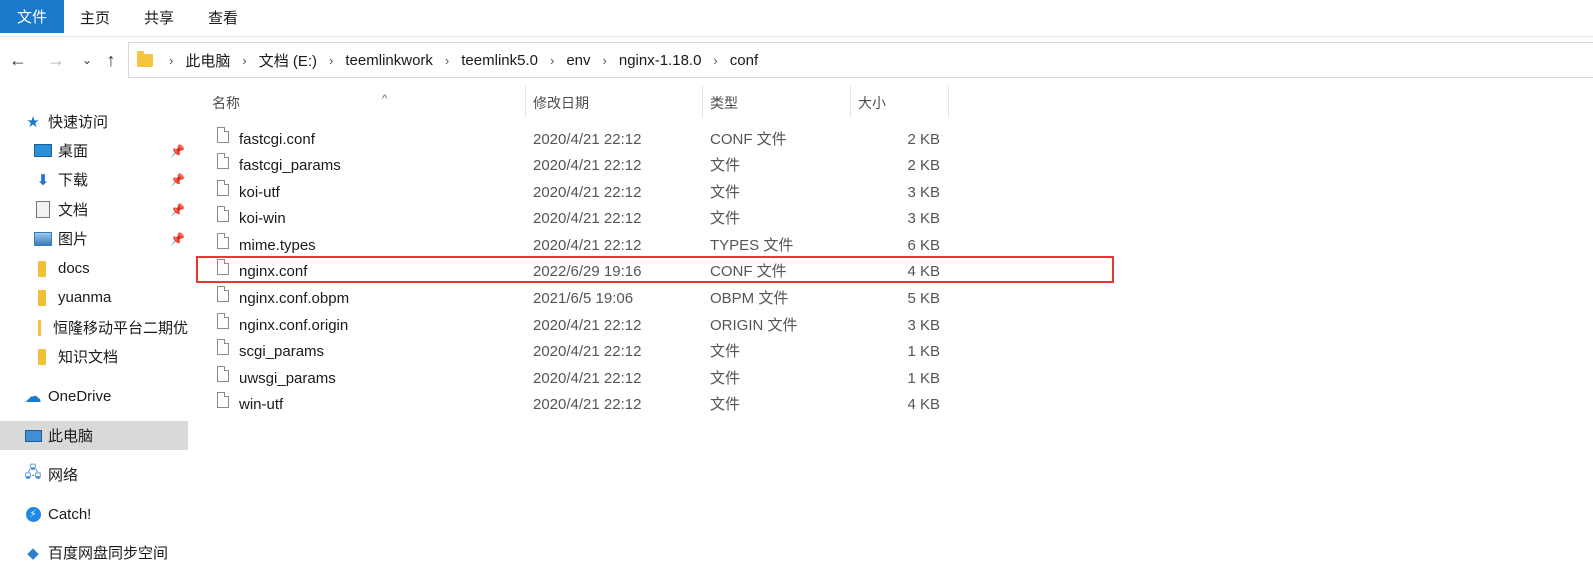 The height and width of the screenshot is (563, 1593). Describe the element at coordinates (262, 218) in the screenshot. I see `file-name: koi-win` at that location.